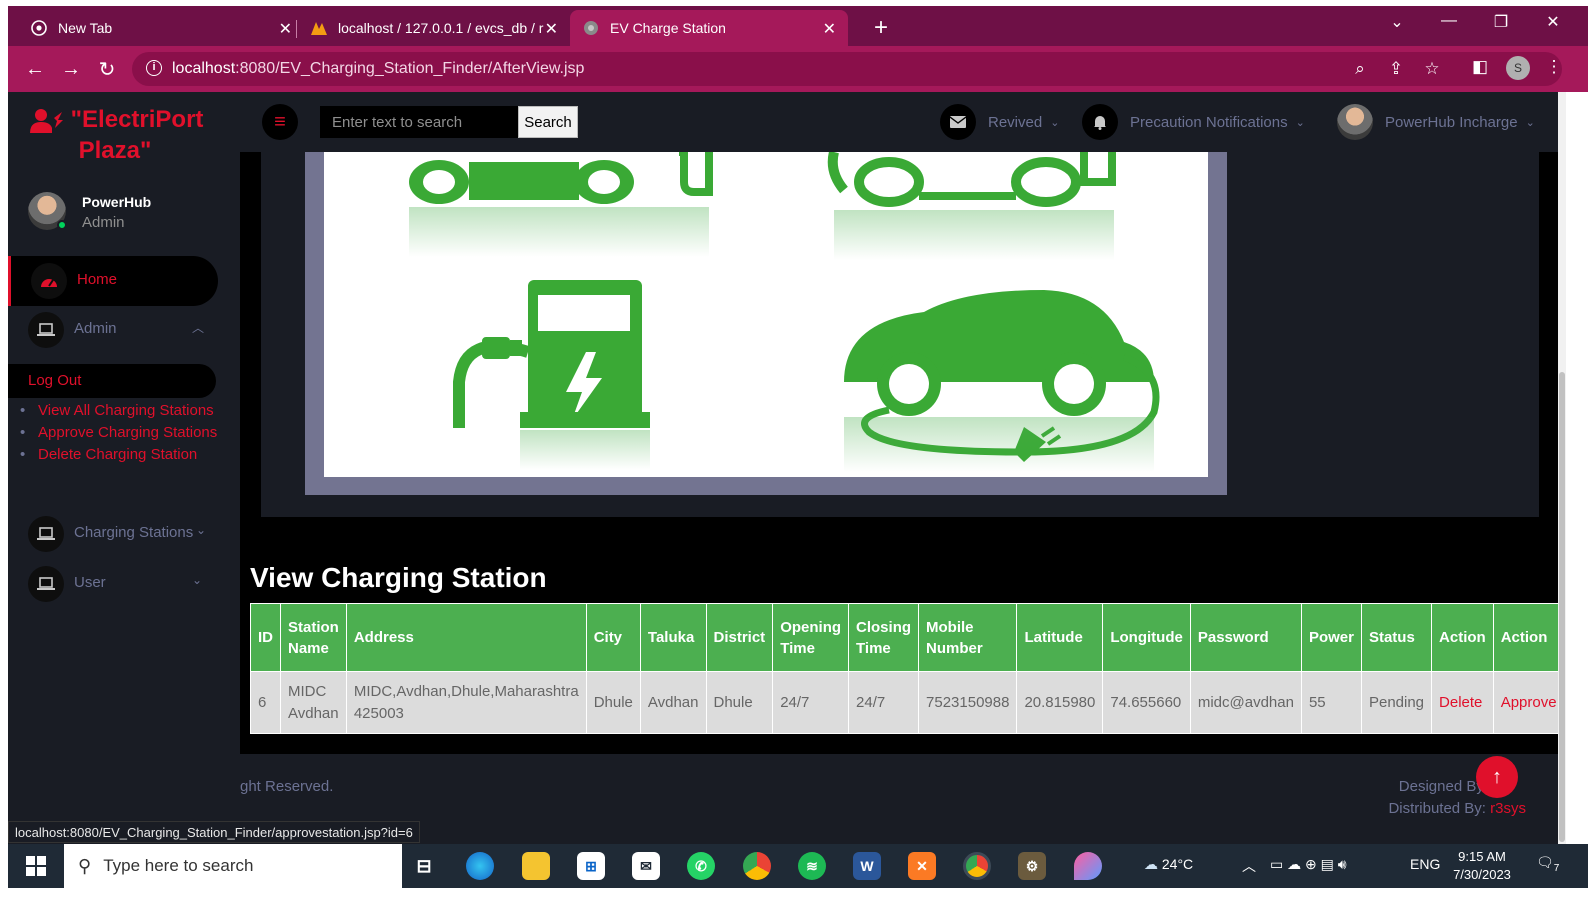  What do you see at coordinates (161, 28) in the screenshot?
I see `tab-new-tab: New Tab ✕` at bounding box center [161, 28].